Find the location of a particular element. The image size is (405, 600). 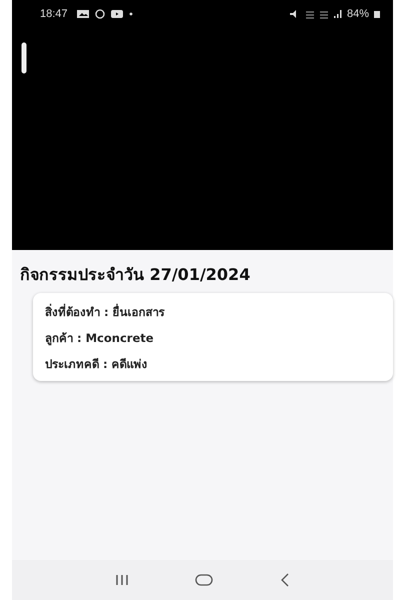

back-icon is located at coordinates (285, 580).